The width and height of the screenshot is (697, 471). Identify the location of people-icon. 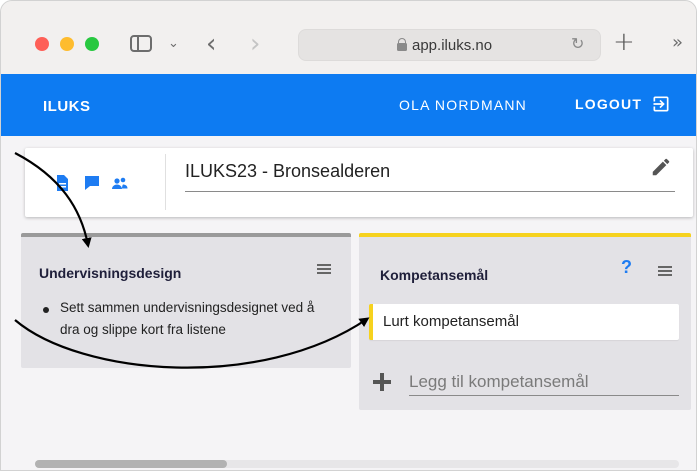
(120, 183).